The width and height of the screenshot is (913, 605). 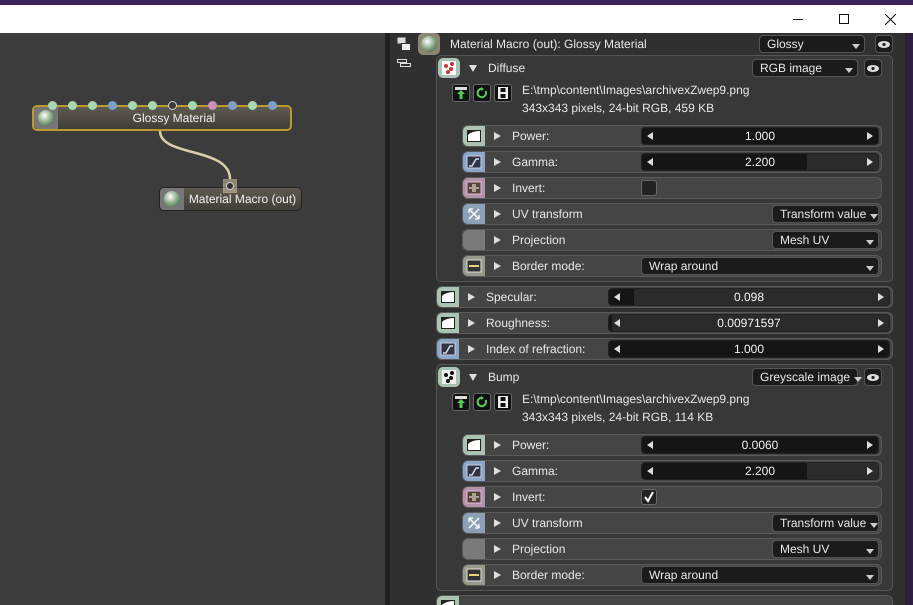 What do you see at coordinates (404, 44) in the screenshot?
I see `windows-icon` at bounding box center [404, 44].